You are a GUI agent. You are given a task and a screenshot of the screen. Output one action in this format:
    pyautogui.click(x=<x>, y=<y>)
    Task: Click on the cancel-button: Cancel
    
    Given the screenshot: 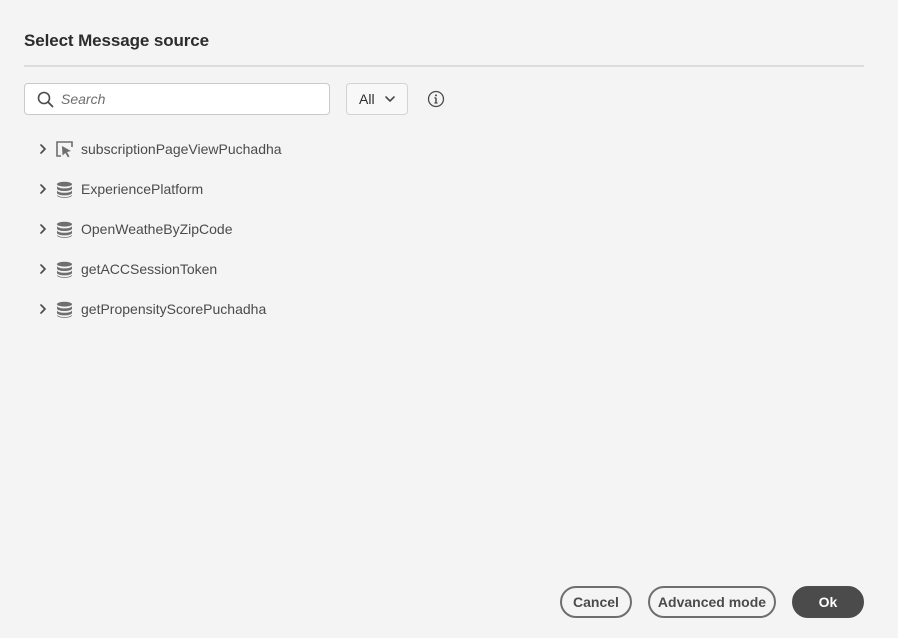 What is the action you would take?
    pyautogui.click(x=596, y=602)
    